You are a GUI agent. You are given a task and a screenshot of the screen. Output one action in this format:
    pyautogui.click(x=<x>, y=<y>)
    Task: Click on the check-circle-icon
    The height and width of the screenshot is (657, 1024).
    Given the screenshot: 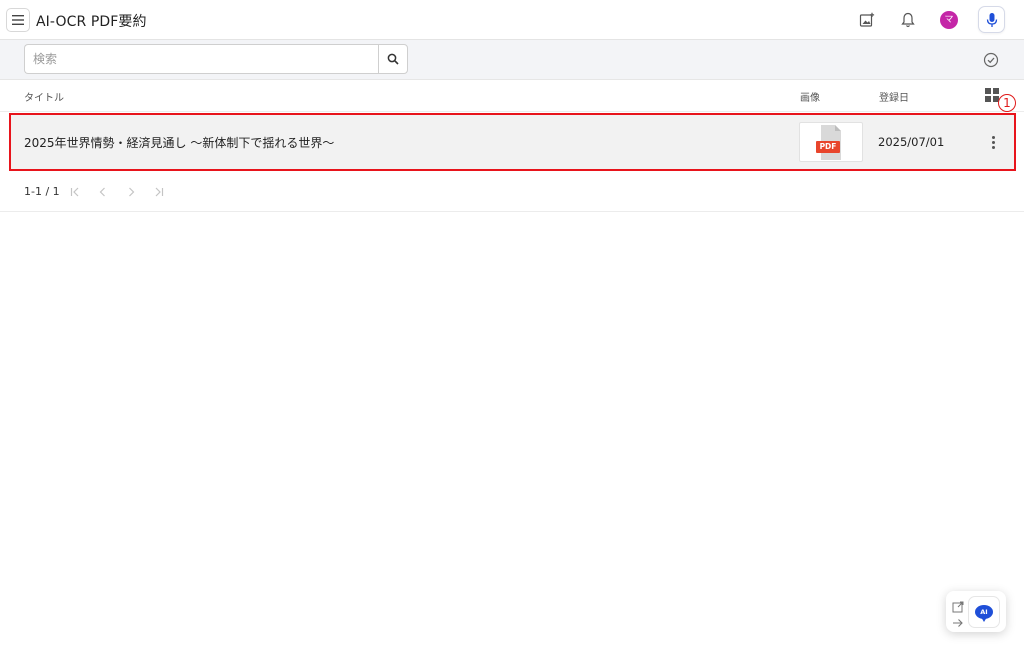 What is the action you would take?
    pyautogui.click(x=991, y=60)
    